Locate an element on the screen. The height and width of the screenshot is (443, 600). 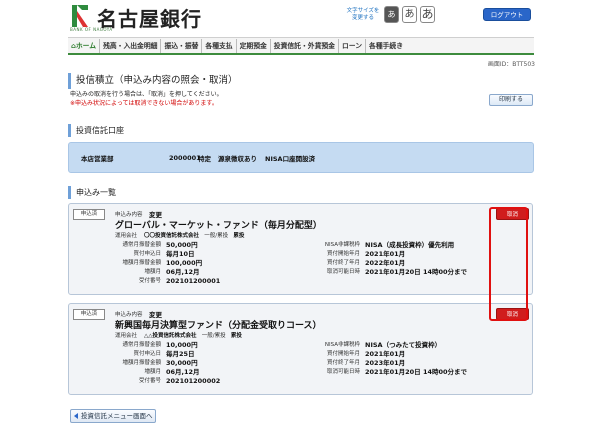
detail-row: 通常月振替金額 50,000円 is located at coordinates (215, 245).